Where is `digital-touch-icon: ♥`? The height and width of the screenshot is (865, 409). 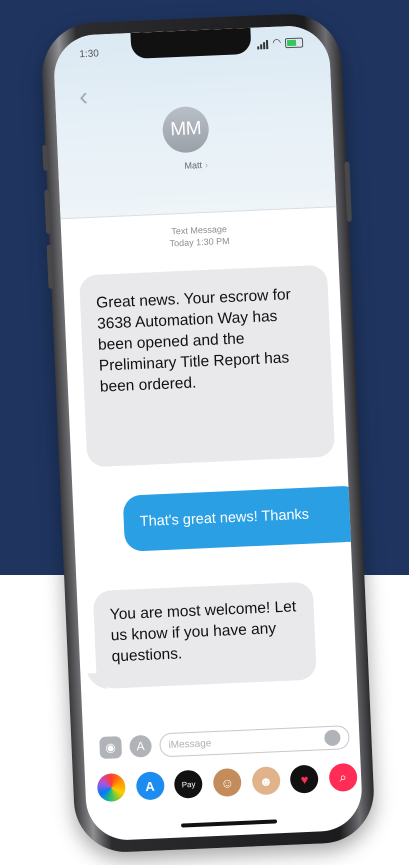
digital-touch-icon: ♥ is located at coordinates (304, 779).